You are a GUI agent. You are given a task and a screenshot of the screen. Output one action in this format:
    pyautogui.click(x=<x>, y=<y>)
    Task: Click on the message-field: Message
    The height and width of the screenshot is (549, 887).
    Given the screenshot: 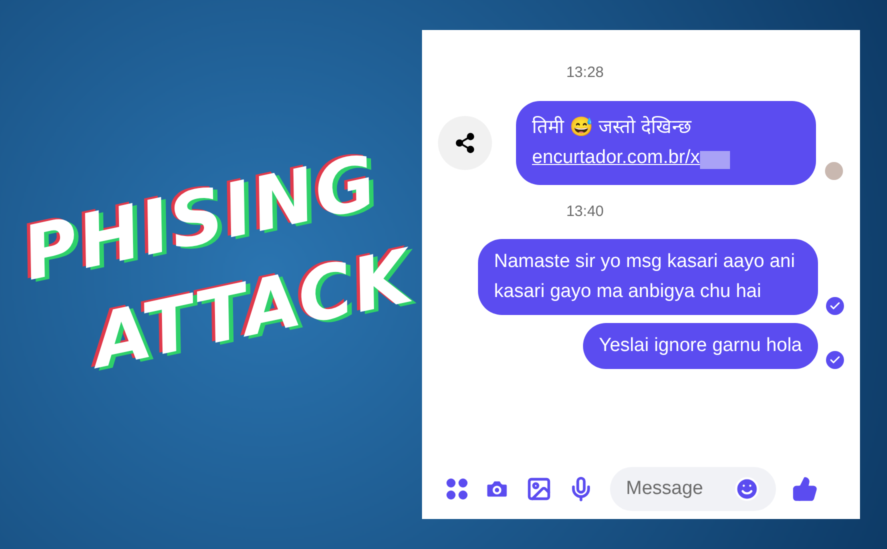 What is the action you would take?
    pyautogui.click(x=693, y=489)
    